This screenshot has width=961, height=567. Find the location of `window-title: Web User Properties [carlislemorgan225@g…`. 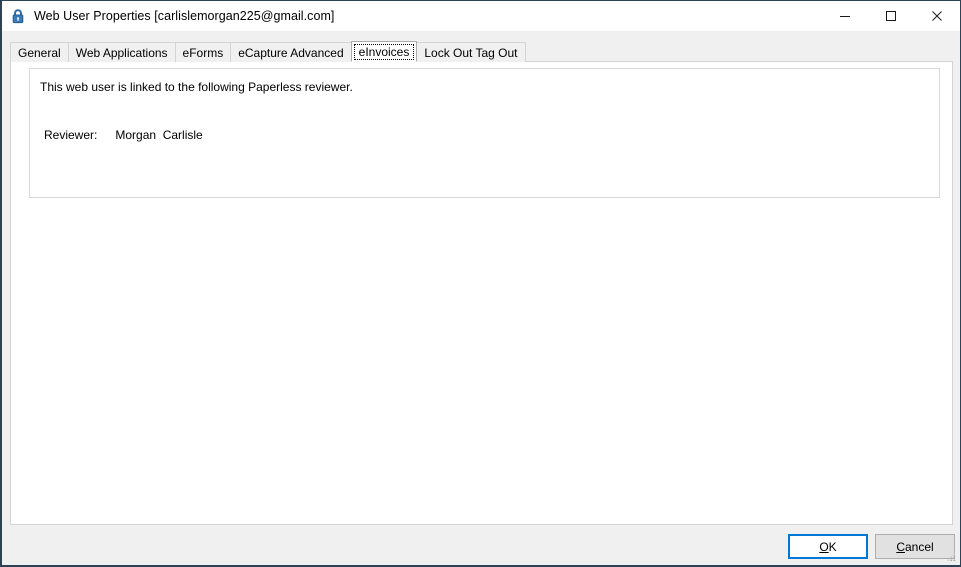

window-title: Web User Properties [carlislemorgan225@g… is located at coordinates (184, 16).